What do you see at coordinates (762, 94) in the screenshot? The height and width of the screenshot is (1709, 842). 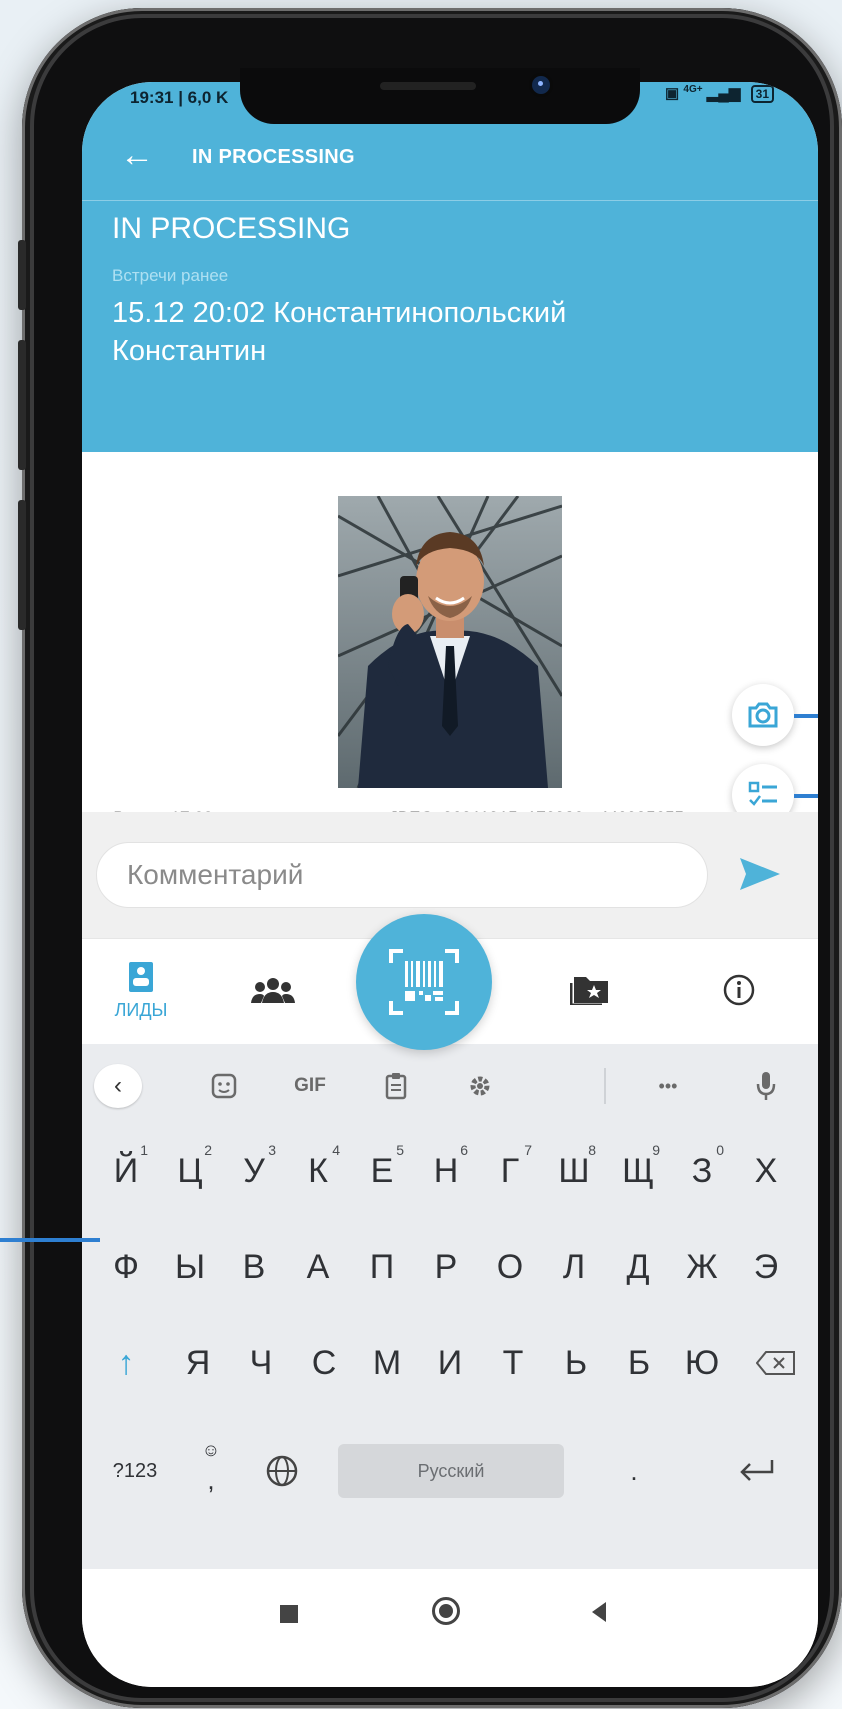 I see `battery-icon: 31` at bounding box center [762, 94].